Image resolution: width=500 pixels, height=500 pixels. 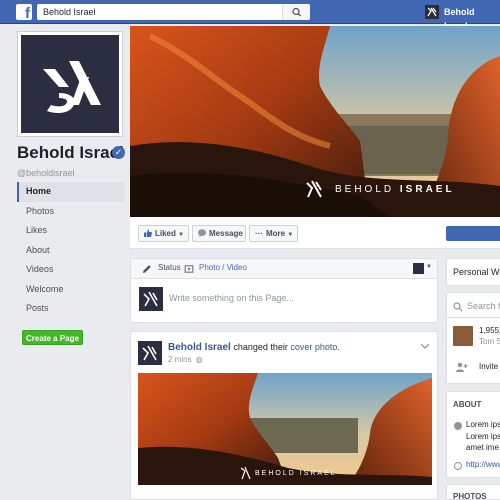 I want to click on verified-badge-icon: ✓, so click(x=118, y=152).